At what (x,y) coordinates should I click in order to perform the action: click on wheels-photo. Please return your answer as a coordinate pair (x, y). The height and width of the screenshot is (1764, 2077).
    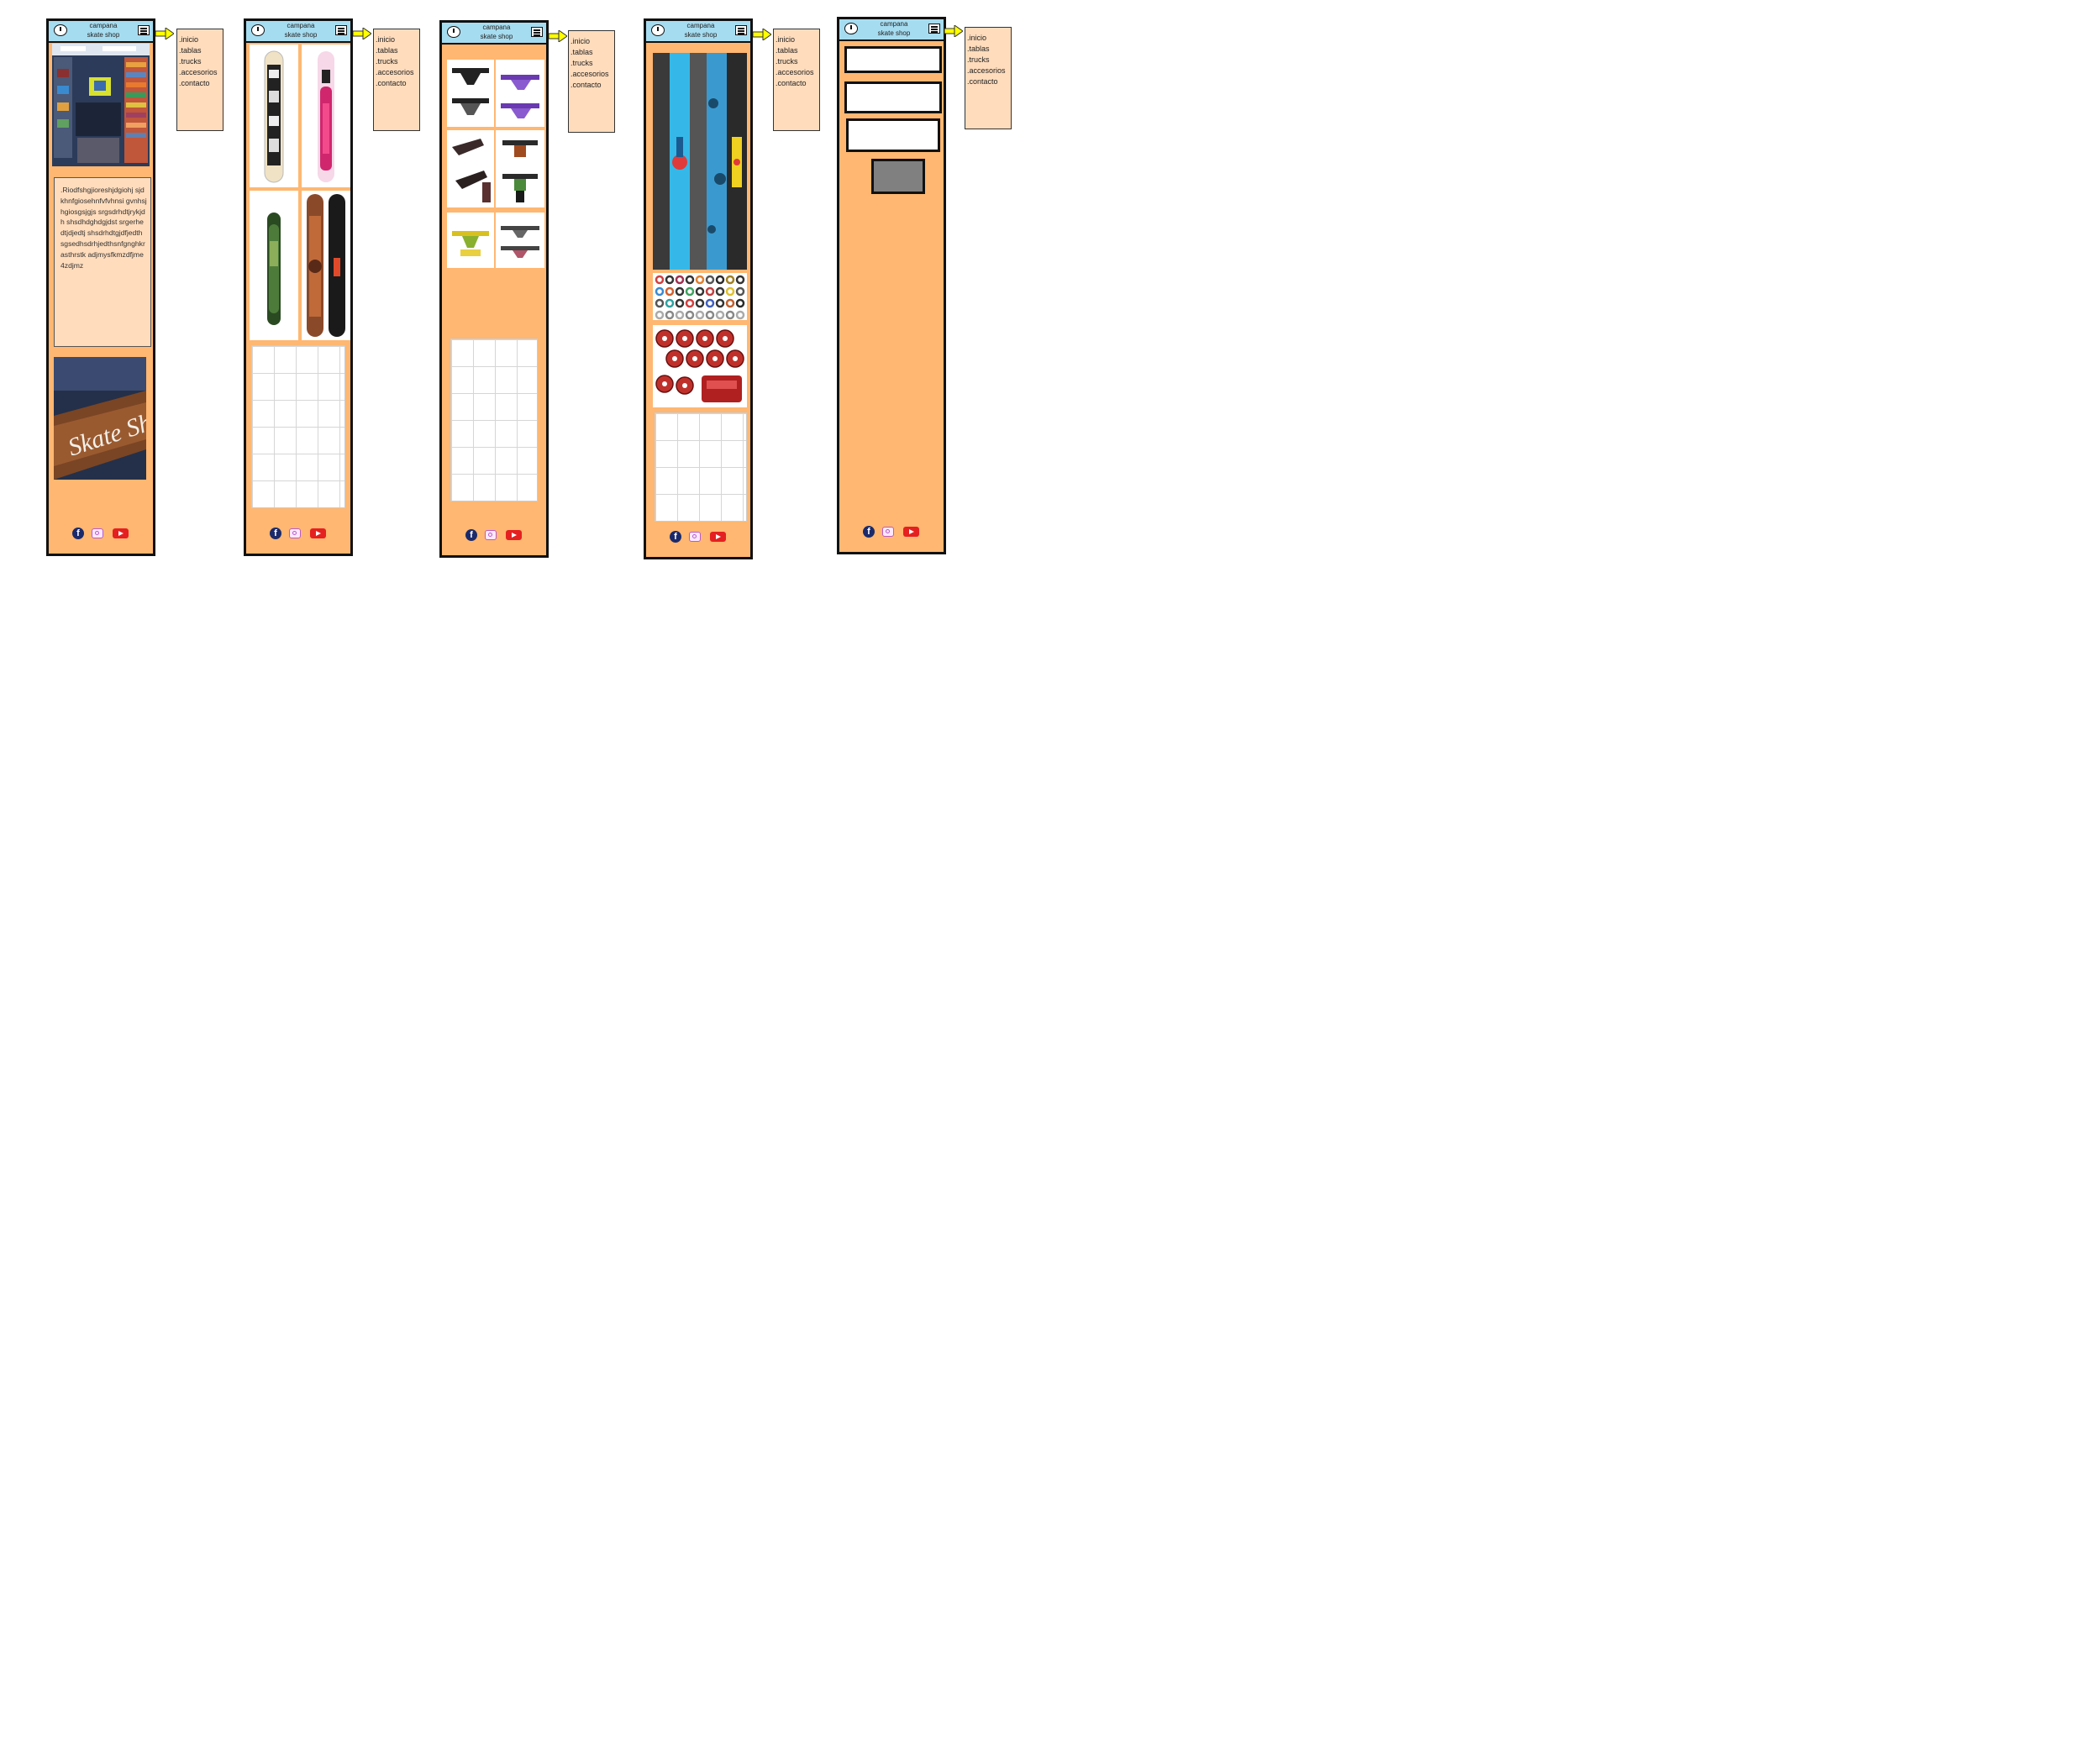
    Looking at the image, I should click on (700, 296).